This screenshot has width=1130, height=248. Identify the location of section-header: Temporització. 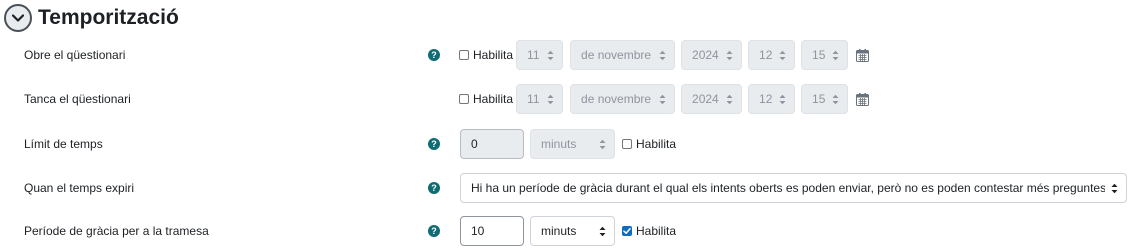
(91, 18).